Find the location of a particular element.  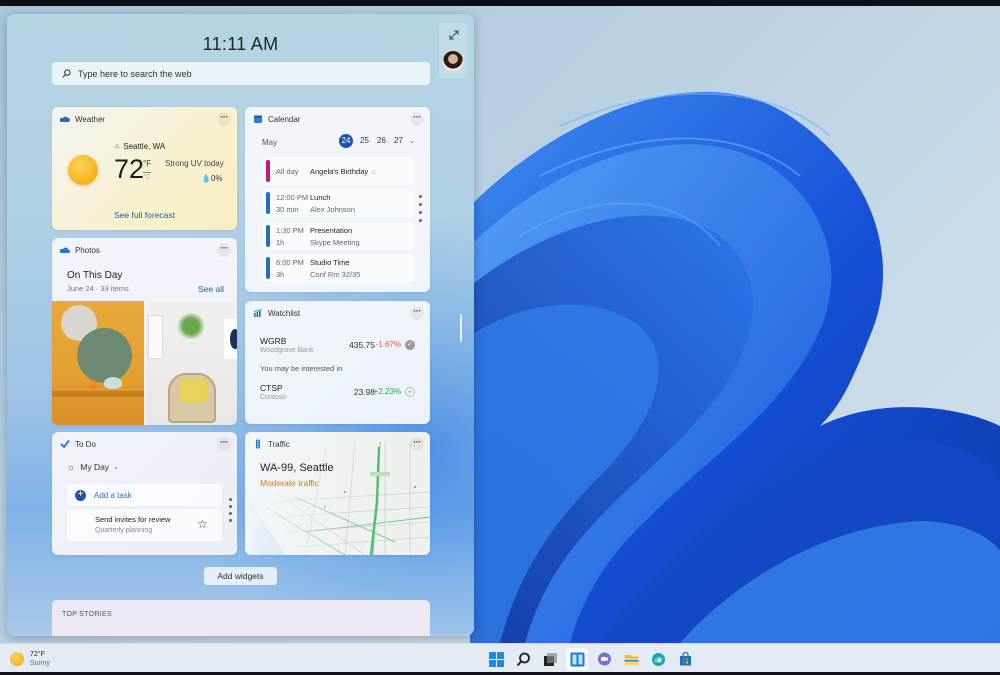

event-title: Angela's Birthday ♨ is located at coordinates (343, 171).